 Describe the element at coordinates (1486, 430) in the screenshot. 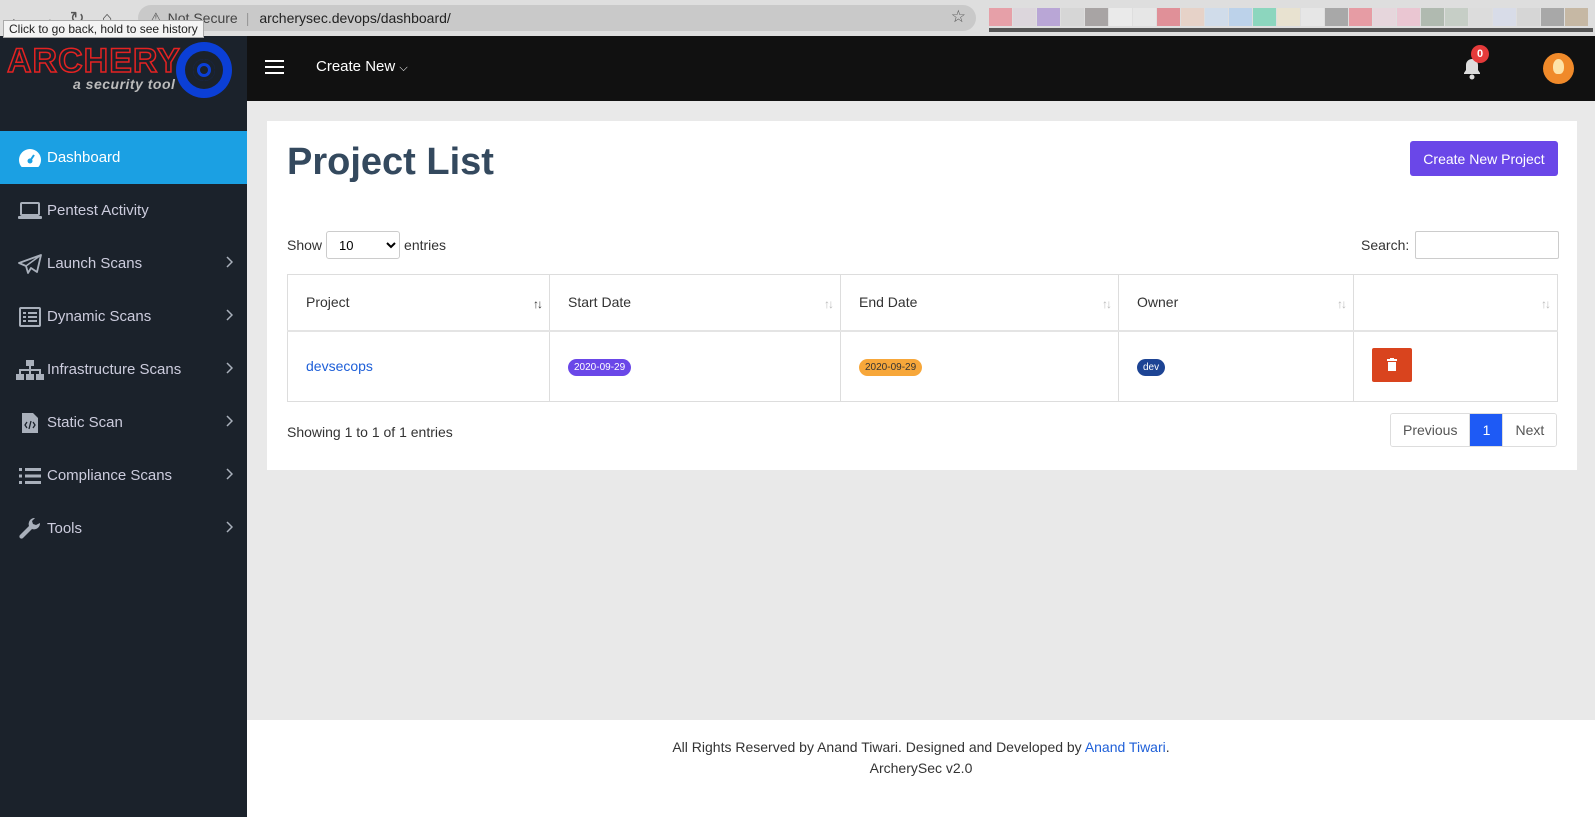

I see `pagination-page-1: 1` at that location.